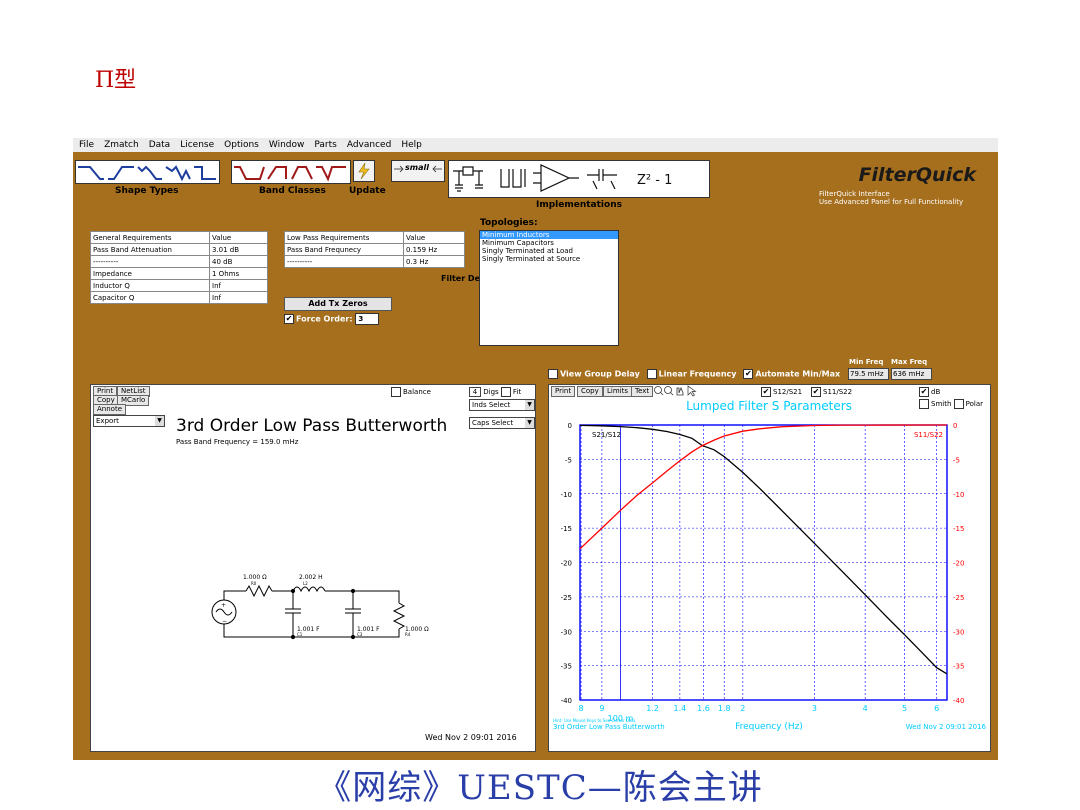 This screenshot has height=810, width=1080. What do you see at coordinates (361, 319) in the screenshot?
I see `force-order-value: 3` at bounding box center [361, 319].